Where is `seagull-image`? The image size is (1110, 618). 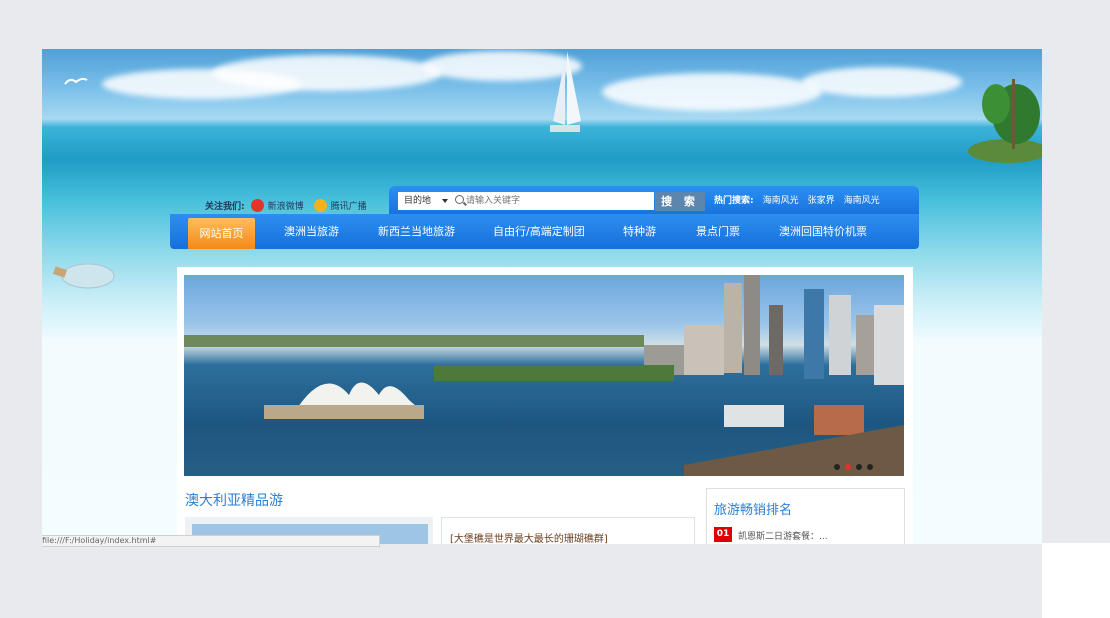 seagull-image is located at coordinates (76, 81).